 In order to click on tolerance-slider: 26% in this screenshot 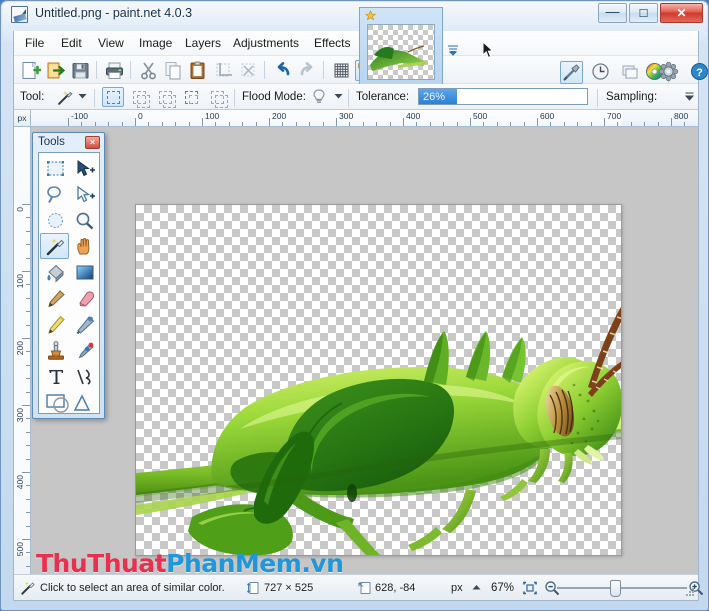, I will do `click(503, 96)`.